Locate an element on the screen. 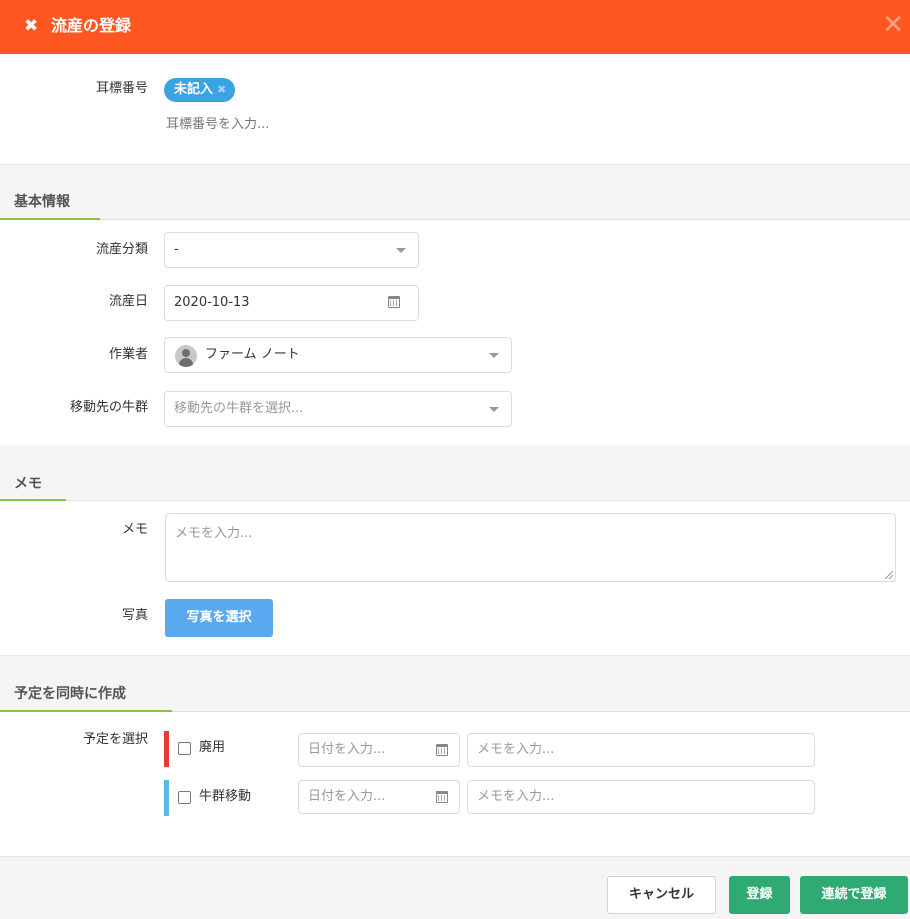  schedule-name-cull: 廃用 is located at coordinates (212, 747).